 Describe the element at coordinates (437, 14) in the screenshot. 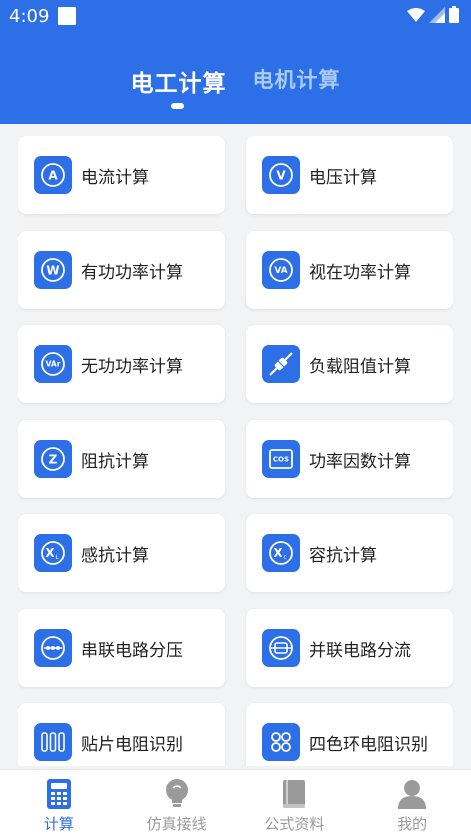

I see `signal-icon` at that location.